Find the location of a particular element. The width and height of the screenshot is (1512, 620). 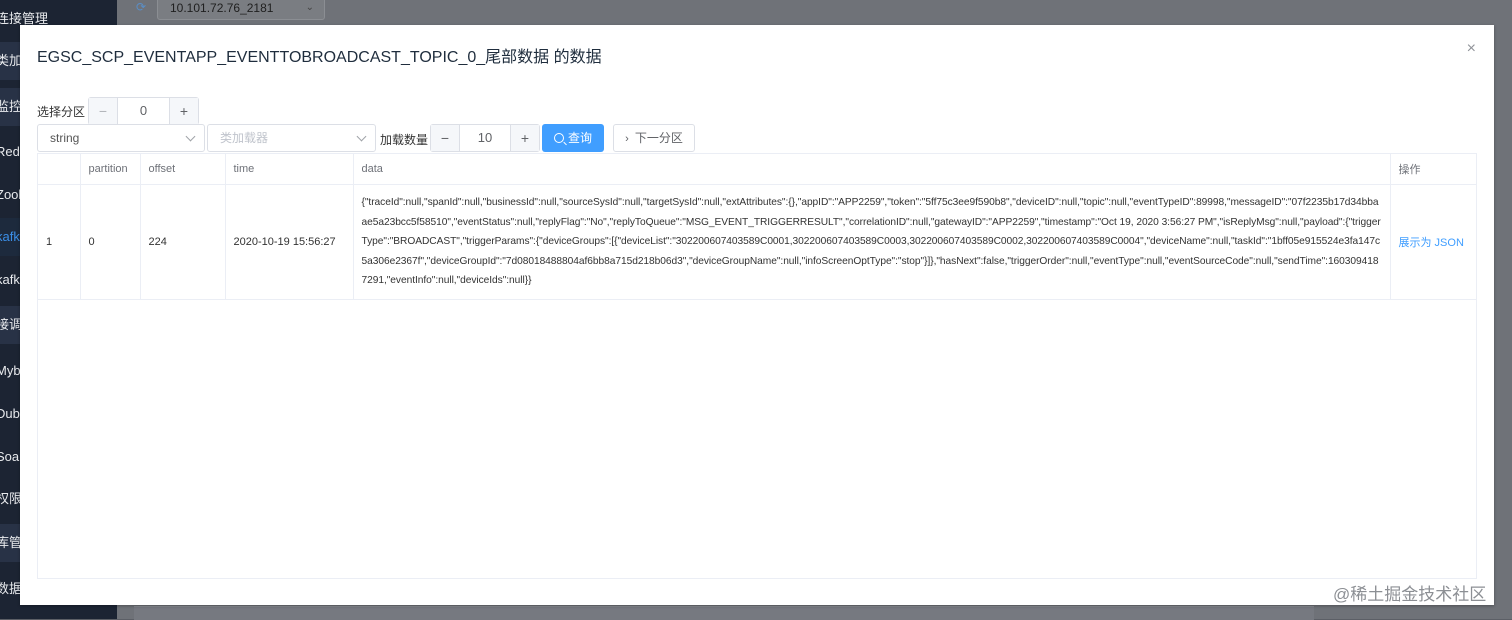

next-partition-label: 下一分区 is located at coordinates (658, 138).